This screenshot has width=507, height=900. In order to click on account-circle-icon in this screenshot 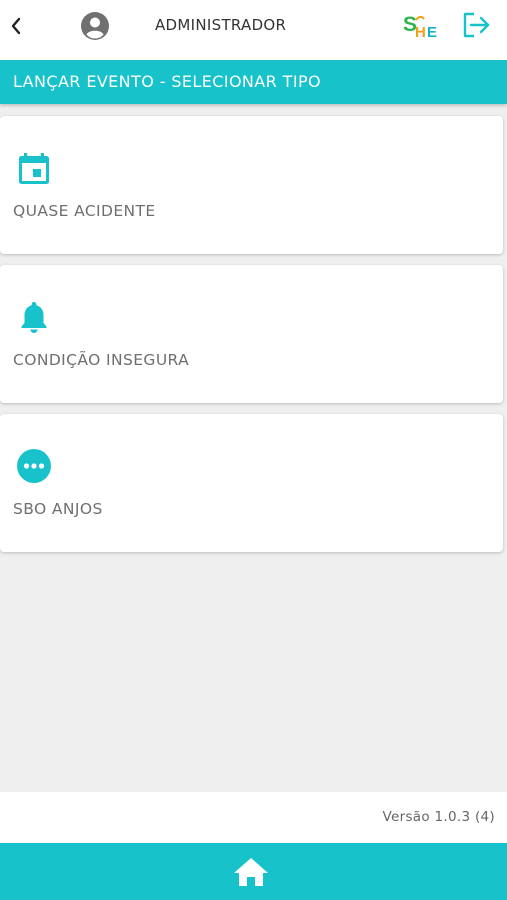, I will do `click(95, 26)`.